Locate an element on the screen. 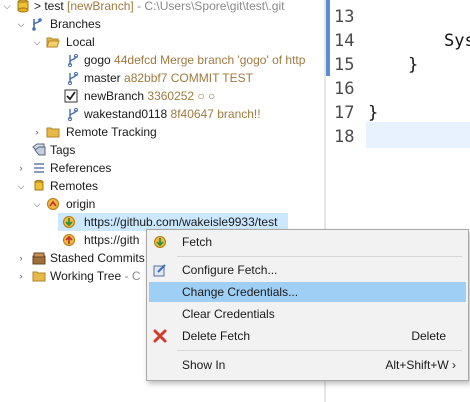 This screenshot has height=402, width=470. menu-item-label: Fetch is located at coordinates (197, 242).